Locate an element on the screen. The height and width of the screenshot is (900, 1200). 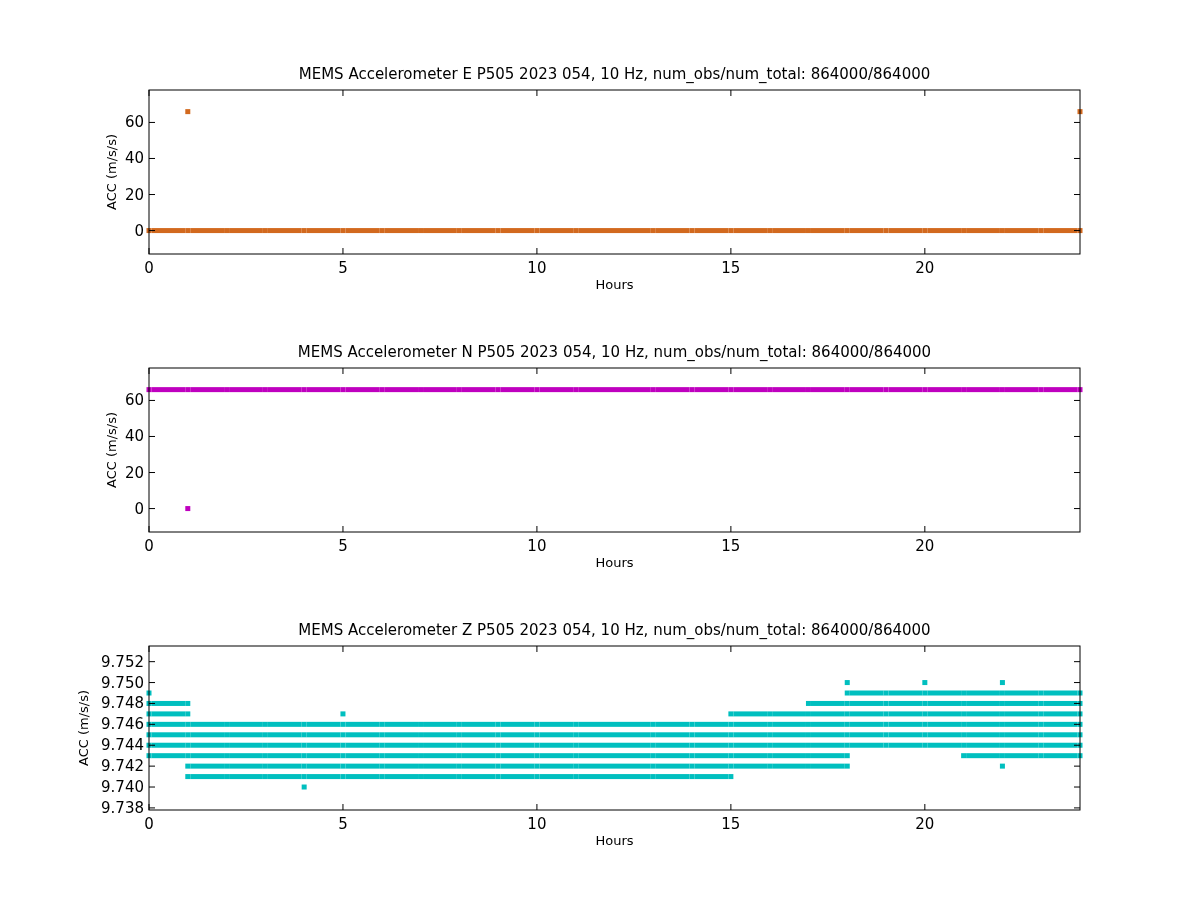
tick-label: 9.744 is located at coordinates (122, 745).